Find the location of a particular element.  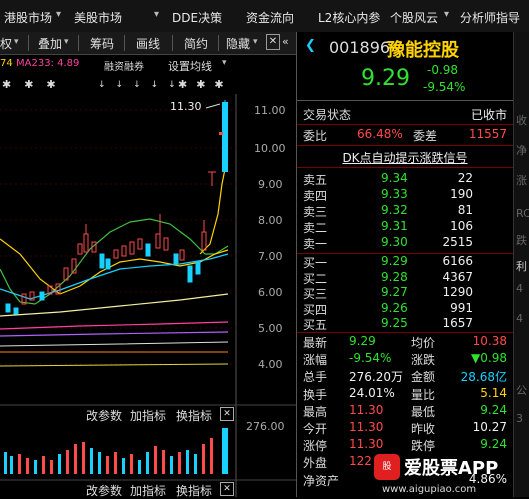

sell-level-price: 9.30 is located at coordinates (394, 242).